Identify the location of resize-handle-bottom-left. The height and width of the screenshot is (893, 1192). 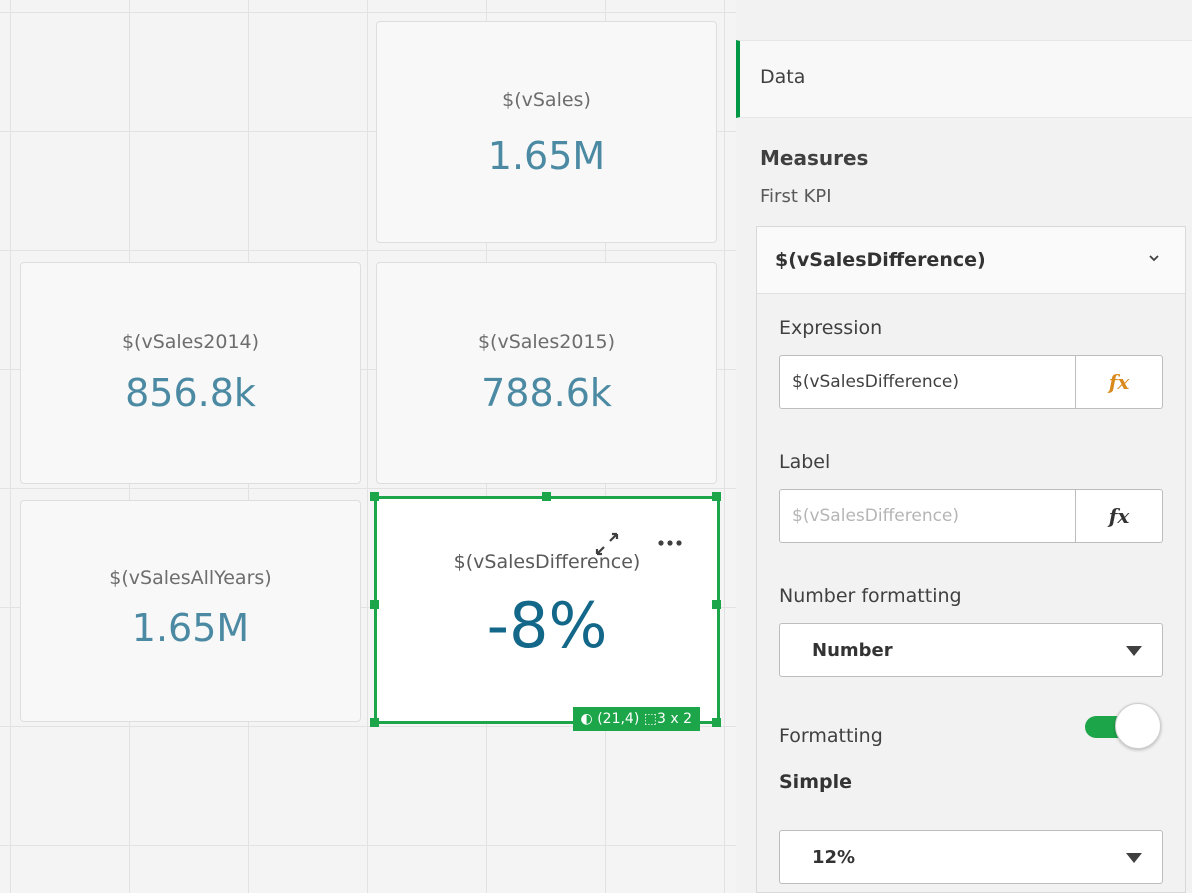
(374, 722).